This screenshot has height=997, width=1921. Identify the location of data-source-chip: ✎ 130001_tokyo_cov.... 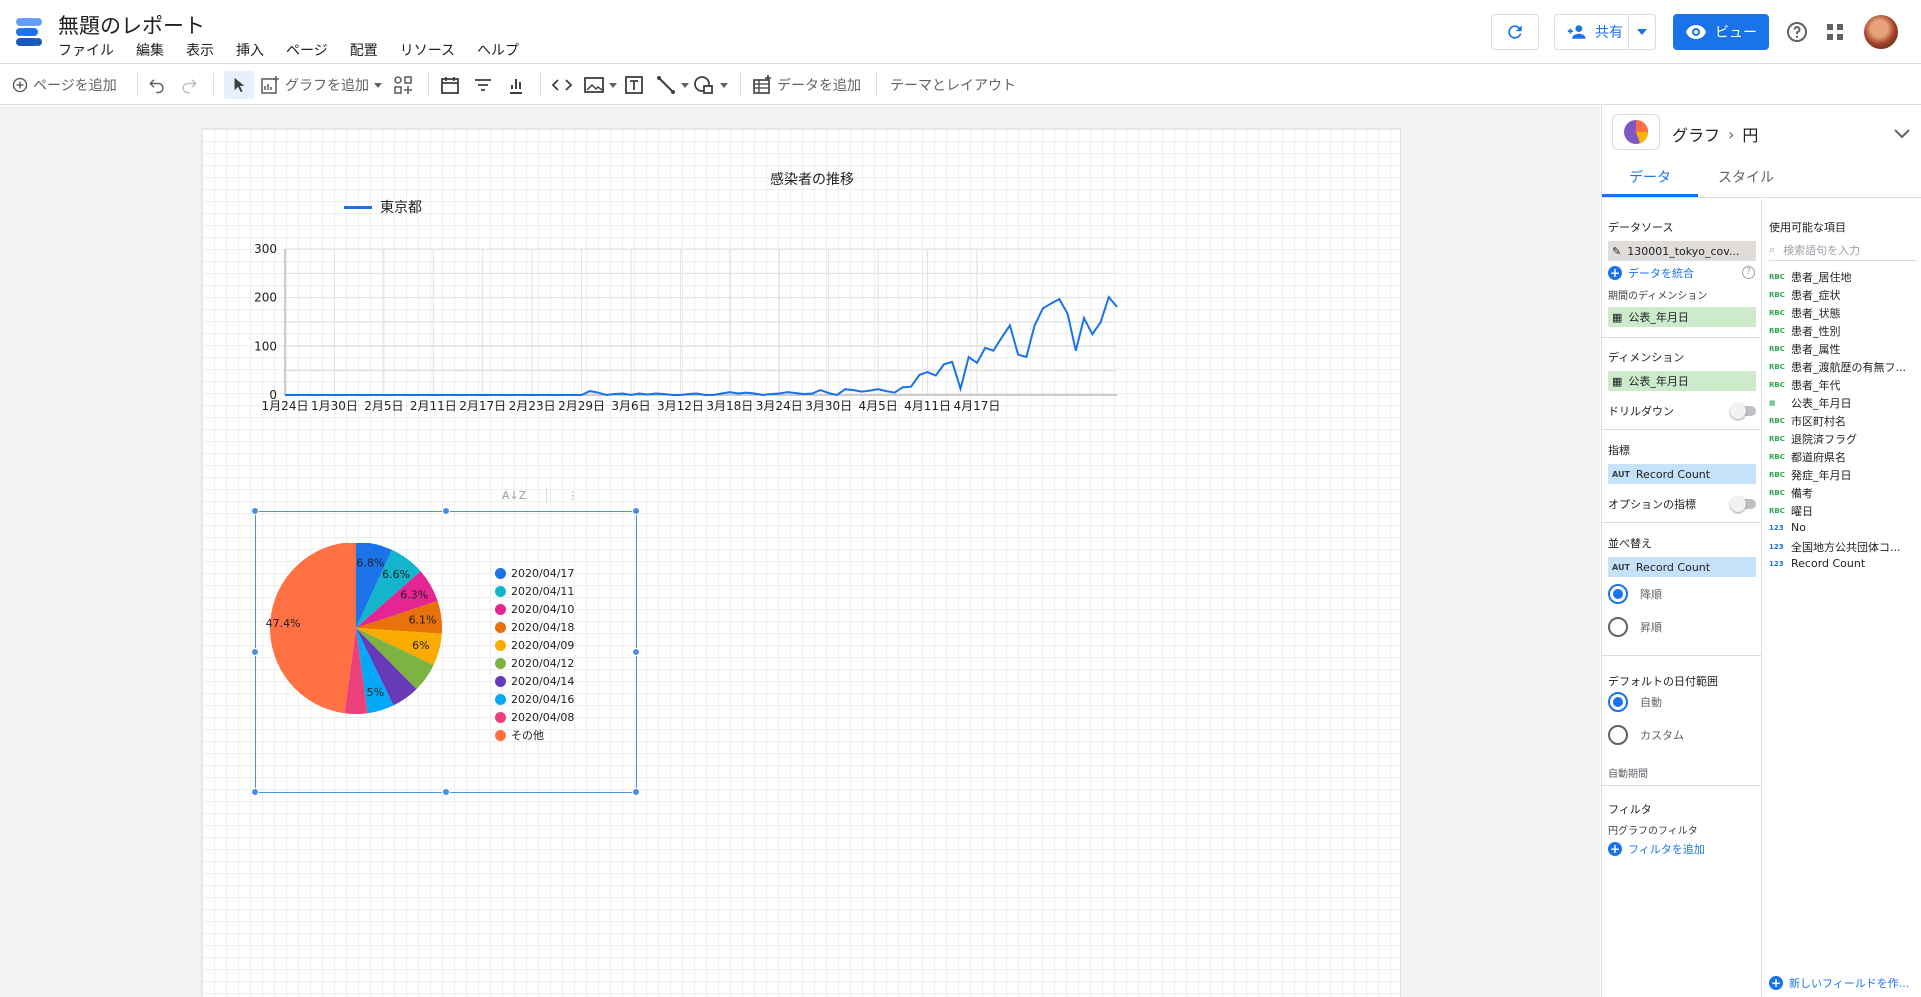
(1682, 251).